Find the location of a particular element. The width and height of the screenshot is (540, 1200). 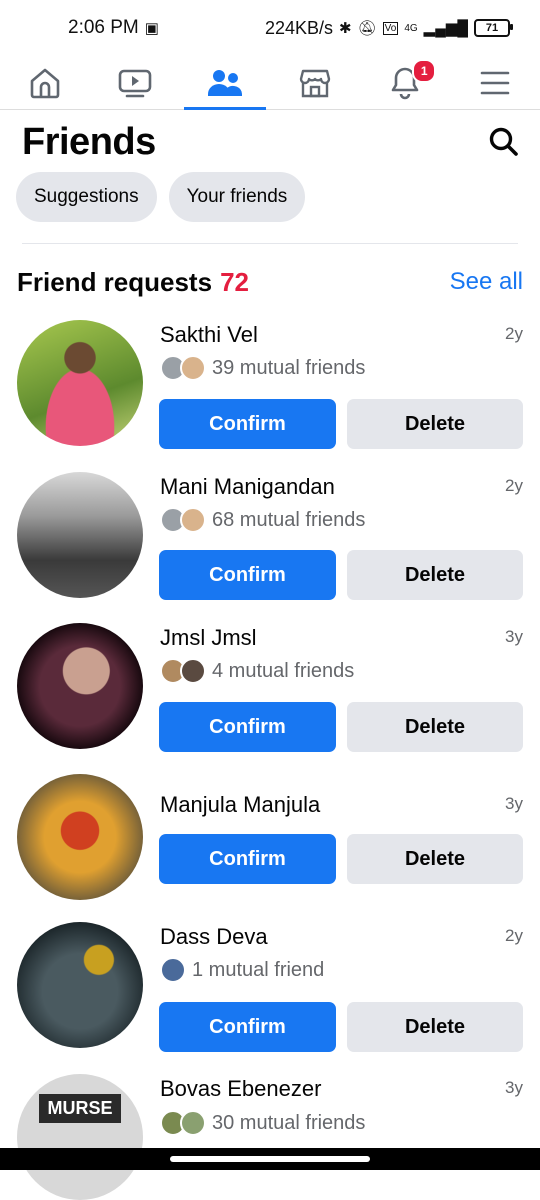

filter-chips: Suggestions Your friends is located at coordinates (161, 197).